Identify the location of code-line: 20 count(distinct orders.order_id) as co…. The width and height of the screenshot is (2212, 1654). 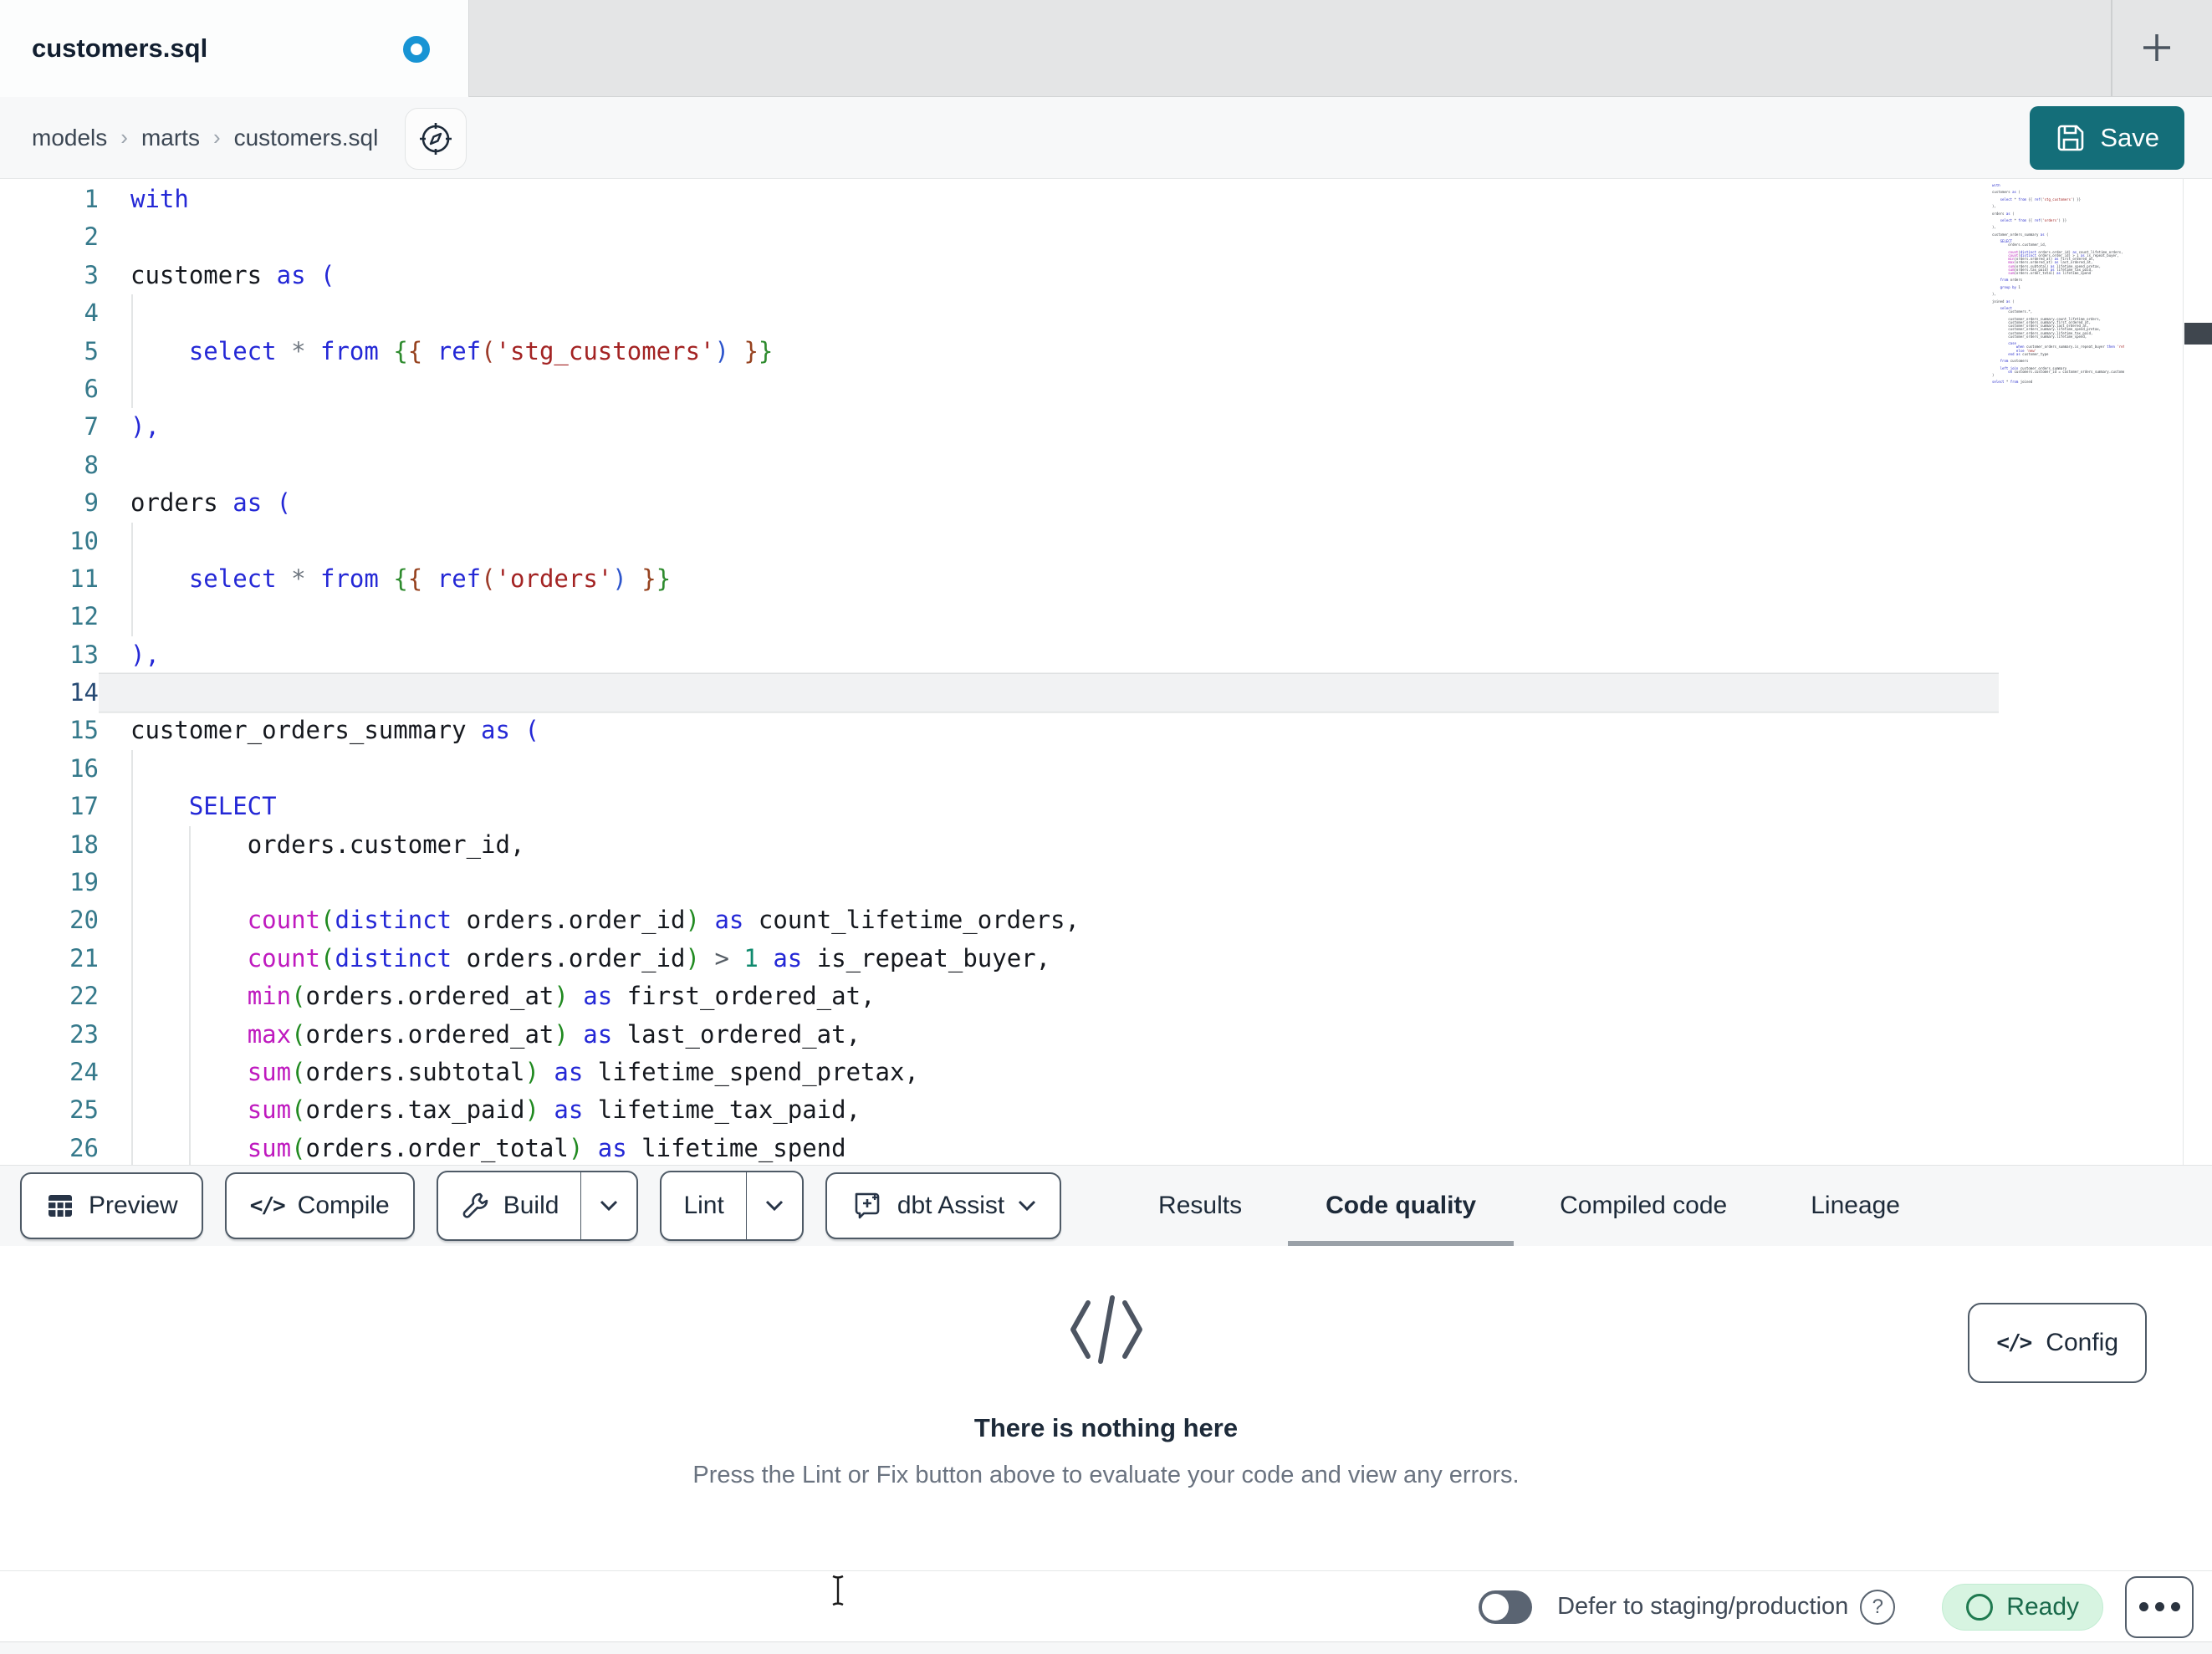
(1106, 920).